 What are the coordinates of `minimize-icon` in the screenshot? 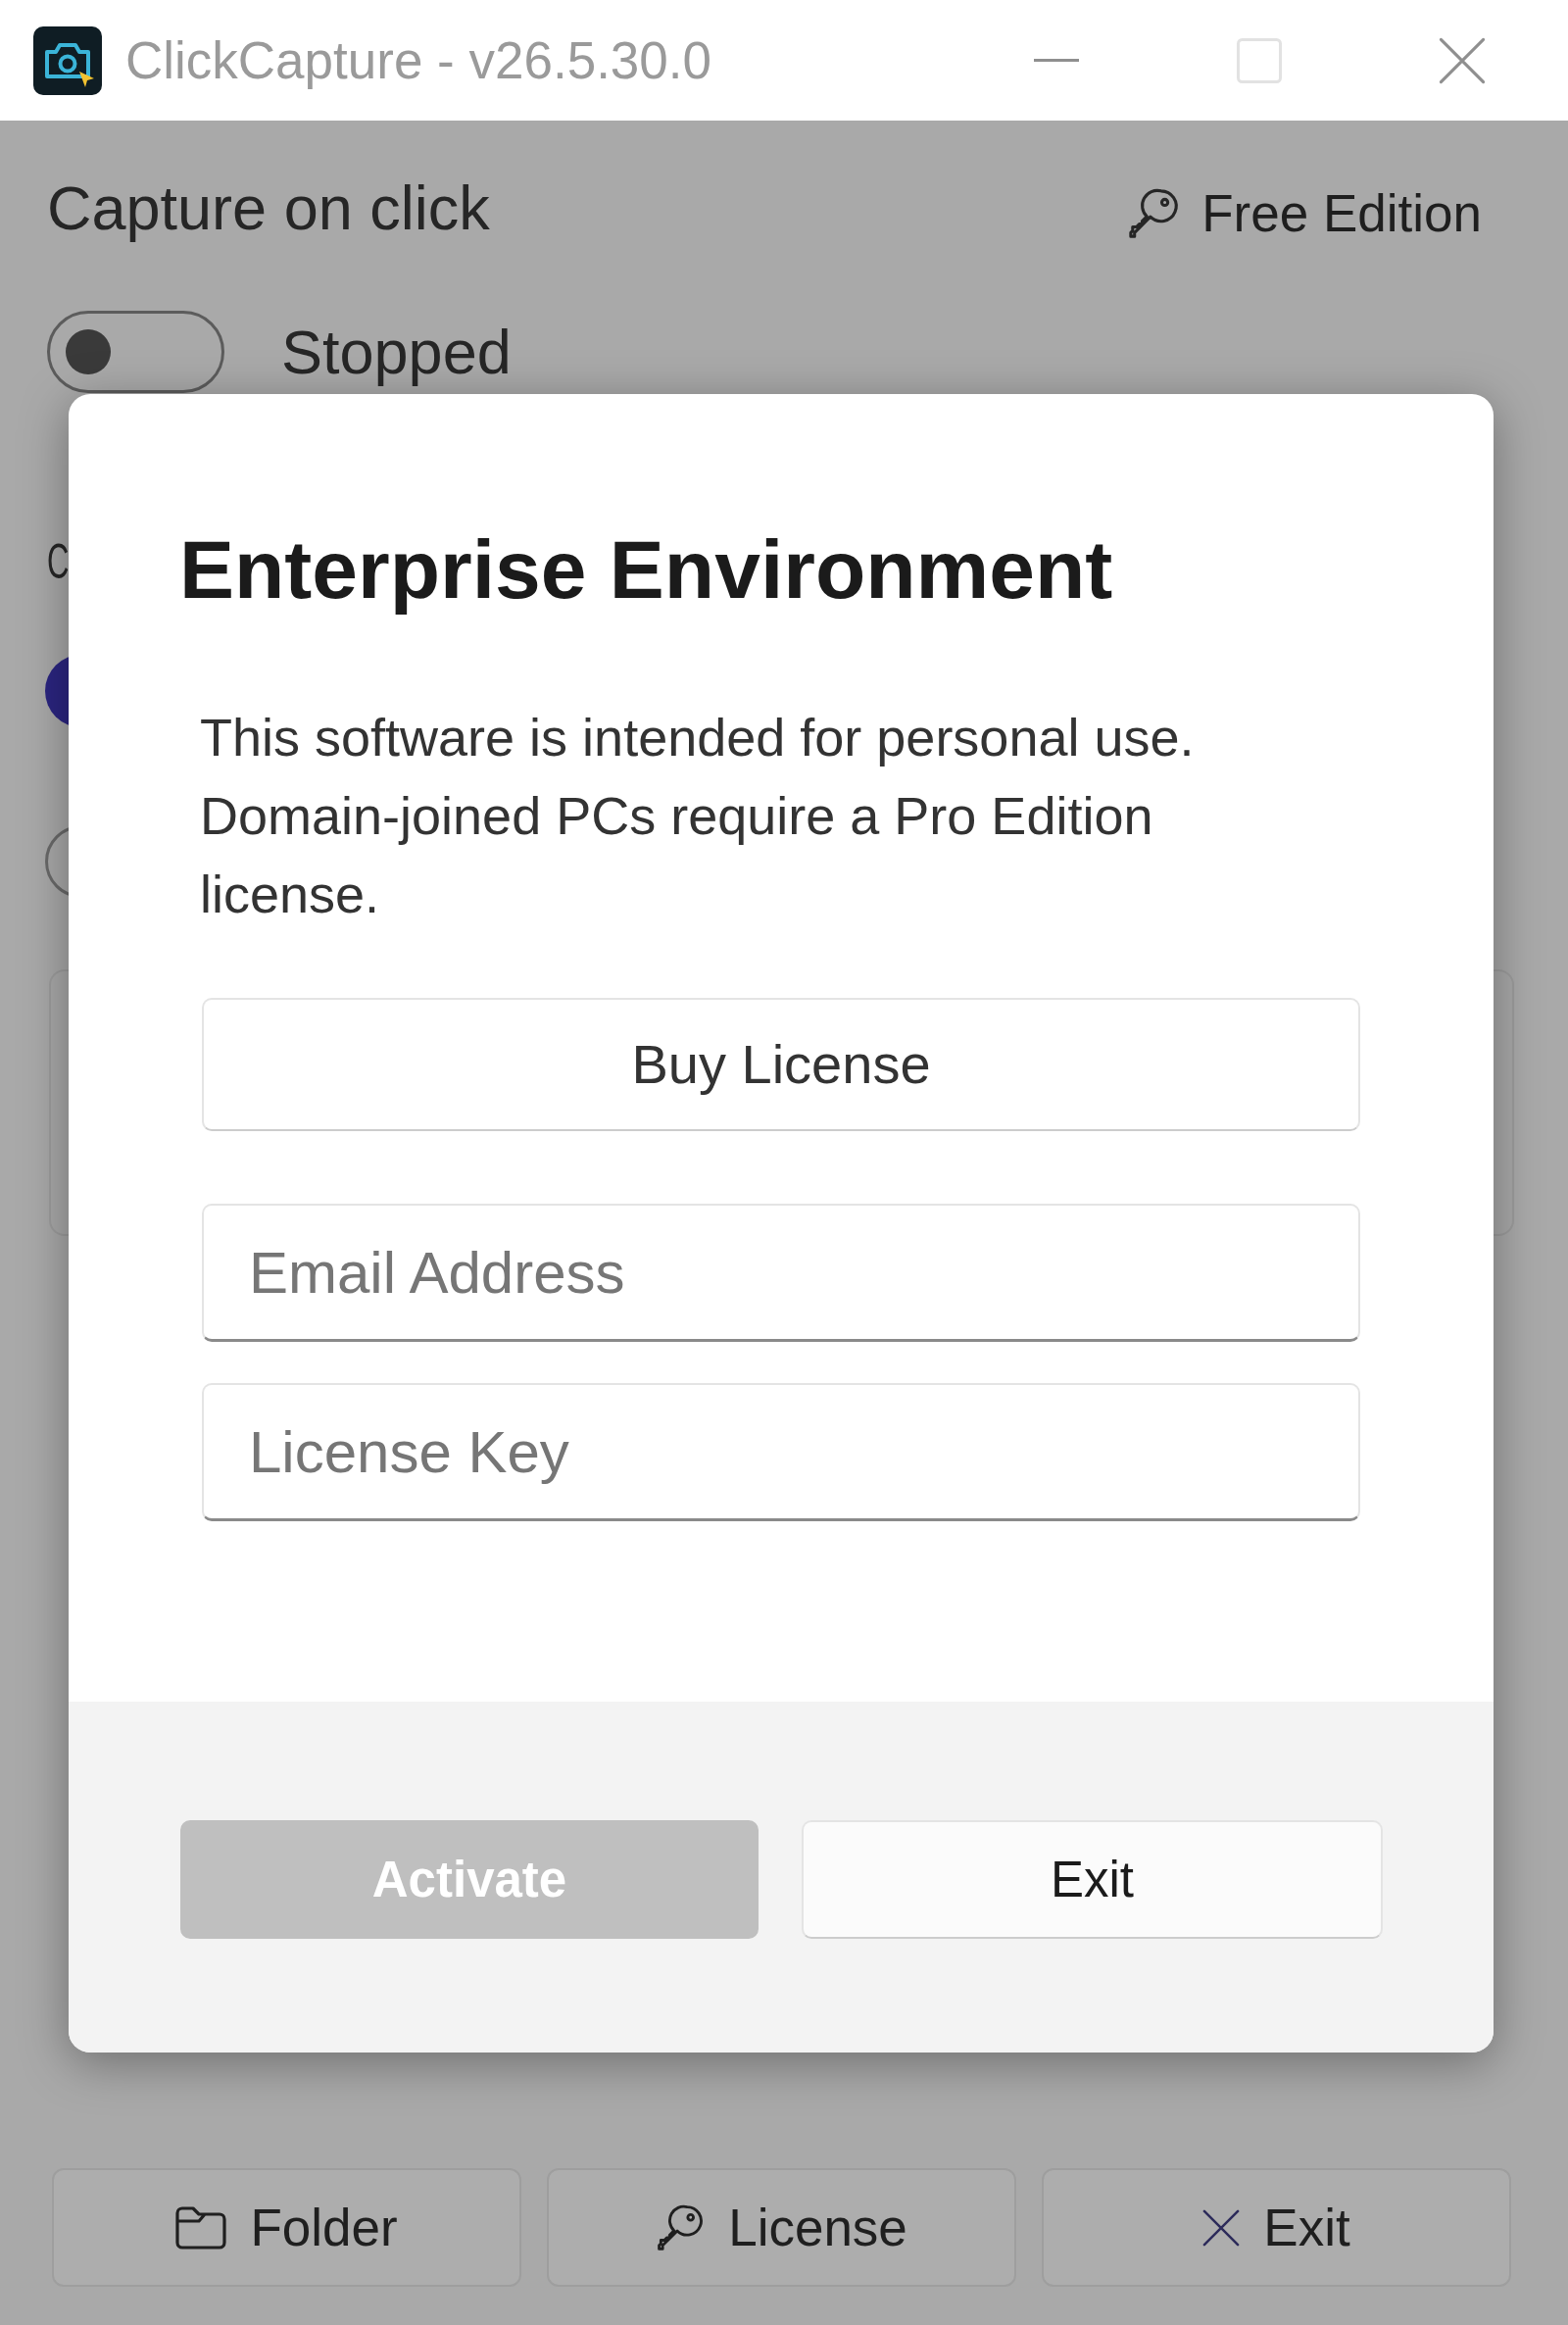 It's located at (1056, 60).